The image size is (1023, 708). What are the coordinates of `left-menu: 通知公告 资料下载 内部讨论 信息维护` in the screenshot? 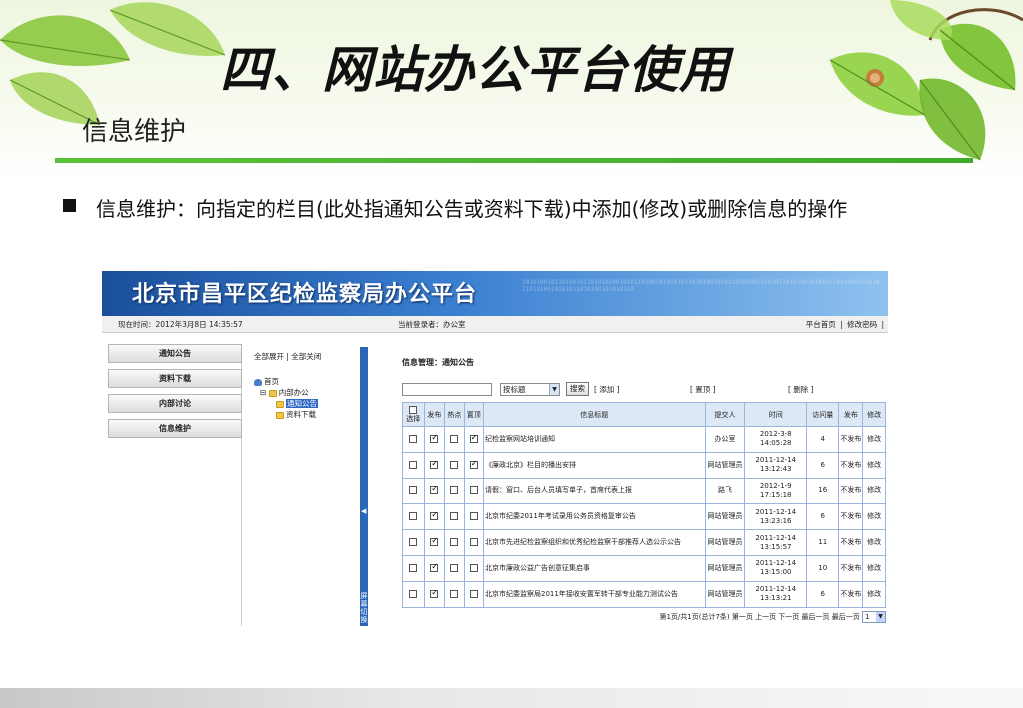 It's located at (175, 485).